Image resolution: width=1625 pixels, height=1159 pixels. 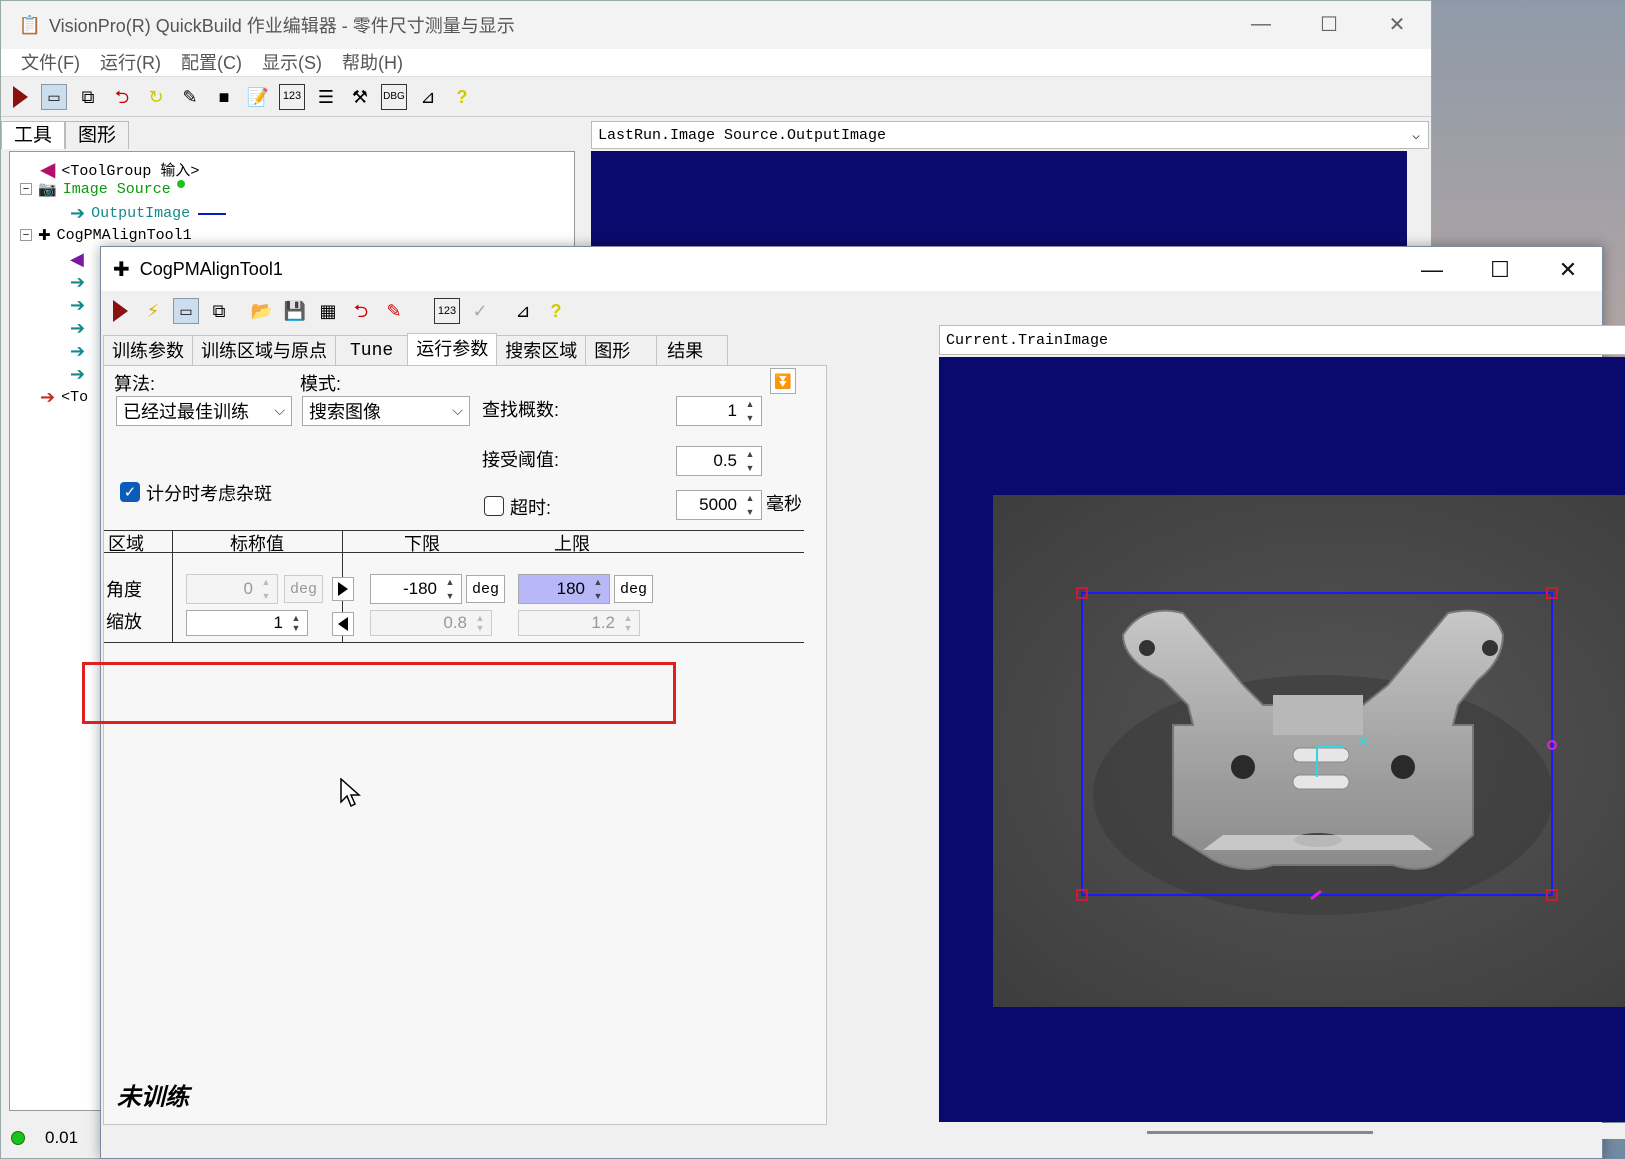 I want to click on brush-icon: ✎, so click(x=394, y=311).